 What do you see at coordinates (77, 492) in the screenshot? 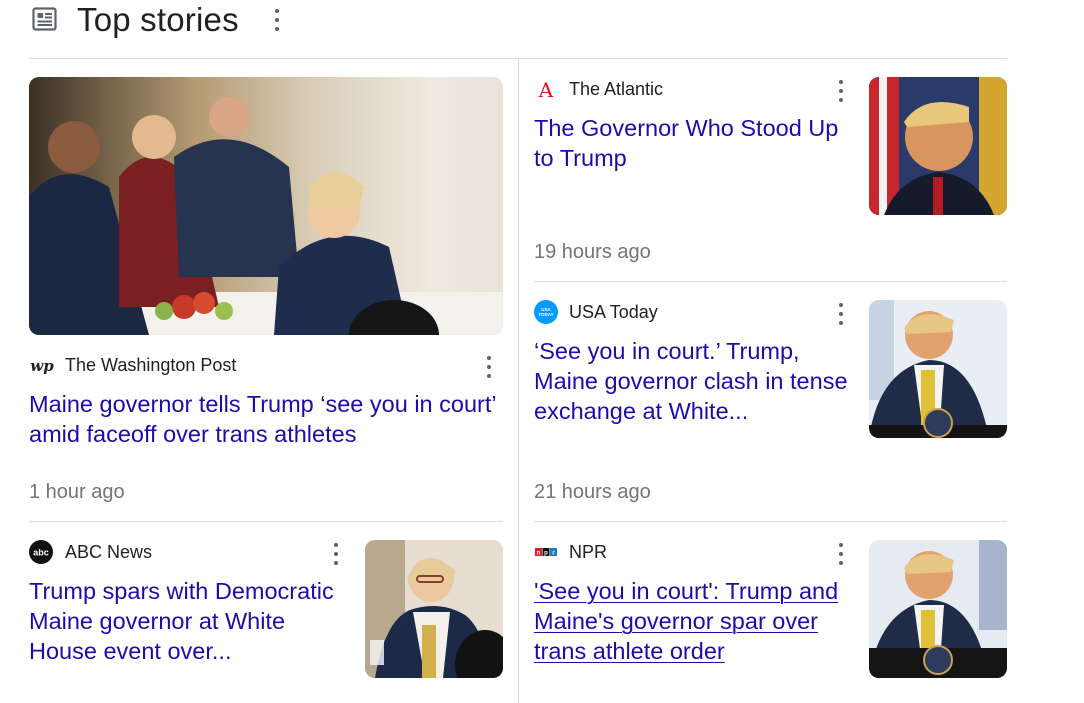
I see `story-time: 1 hour ago` at bounding box center [77, 492].